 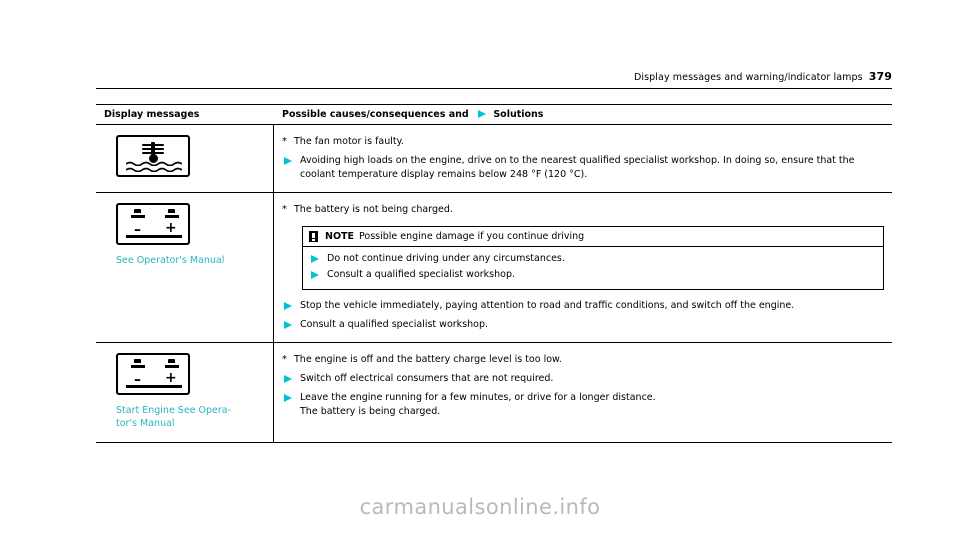 I want to click on cause-text: The battery is not being charged., so click(x=373, y=209).